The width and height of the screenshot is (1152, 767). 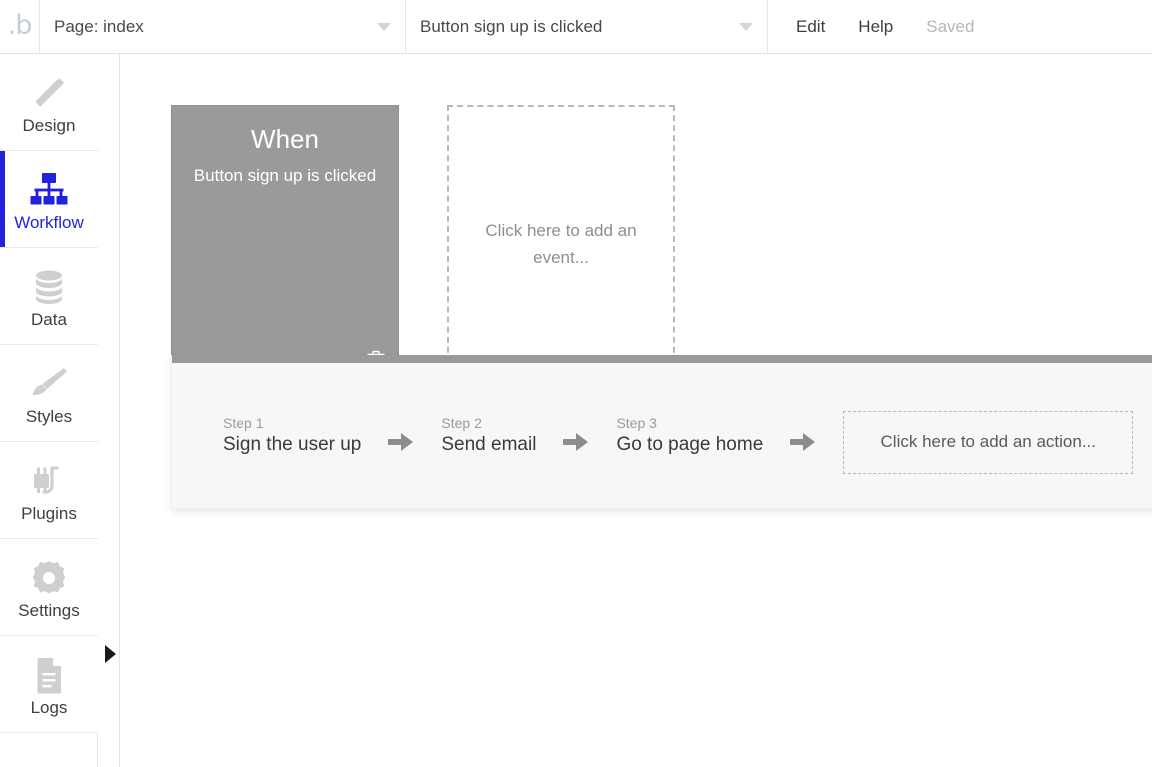 I want to click on sidebar-item-label: Styles, so click(x=49, y=416).